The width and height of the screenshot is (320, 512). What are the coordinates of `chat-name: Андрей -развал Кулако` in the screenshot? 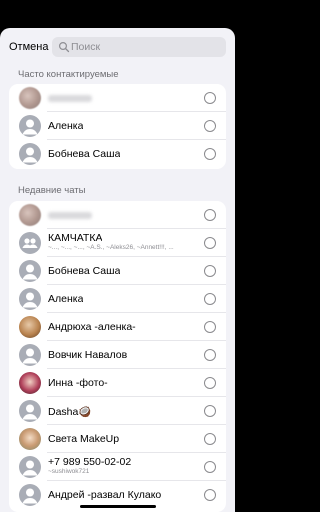 It's located at (105, 495).